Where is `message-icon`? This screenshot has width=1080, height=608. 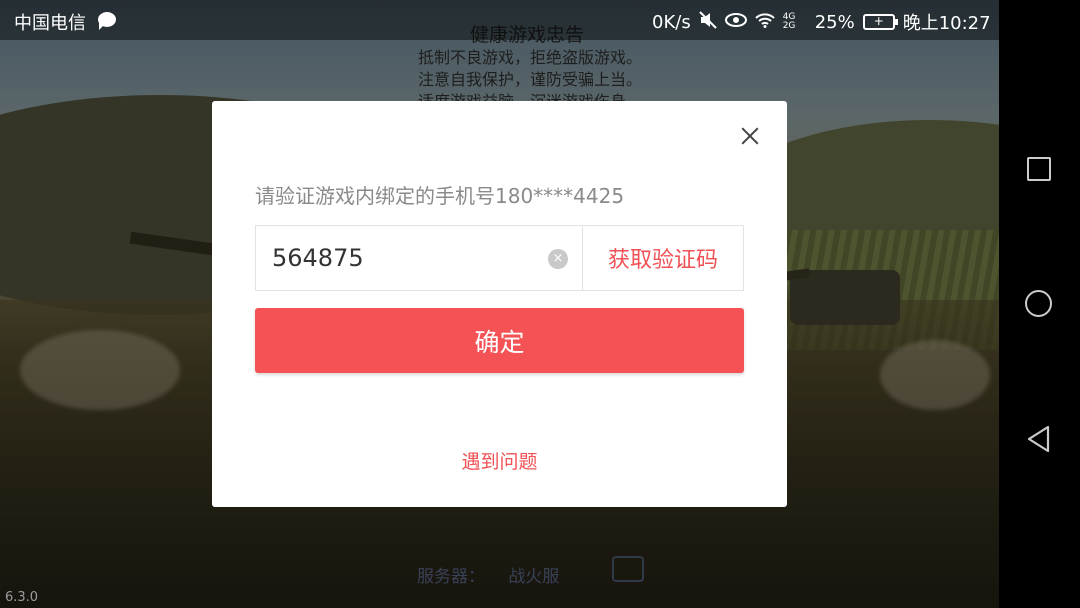
message-icon is located at coordinates (107, 21).